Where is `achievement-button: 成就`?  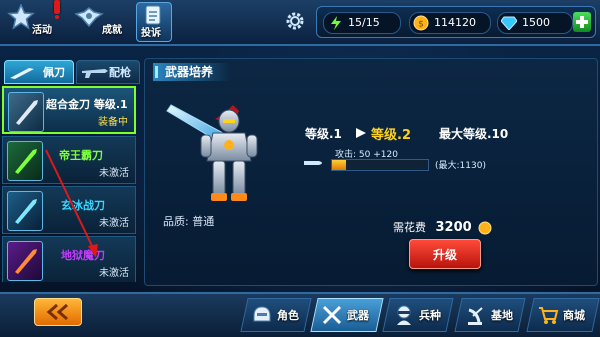
achievement-button: 成就 is located at coordinates (102, 22).